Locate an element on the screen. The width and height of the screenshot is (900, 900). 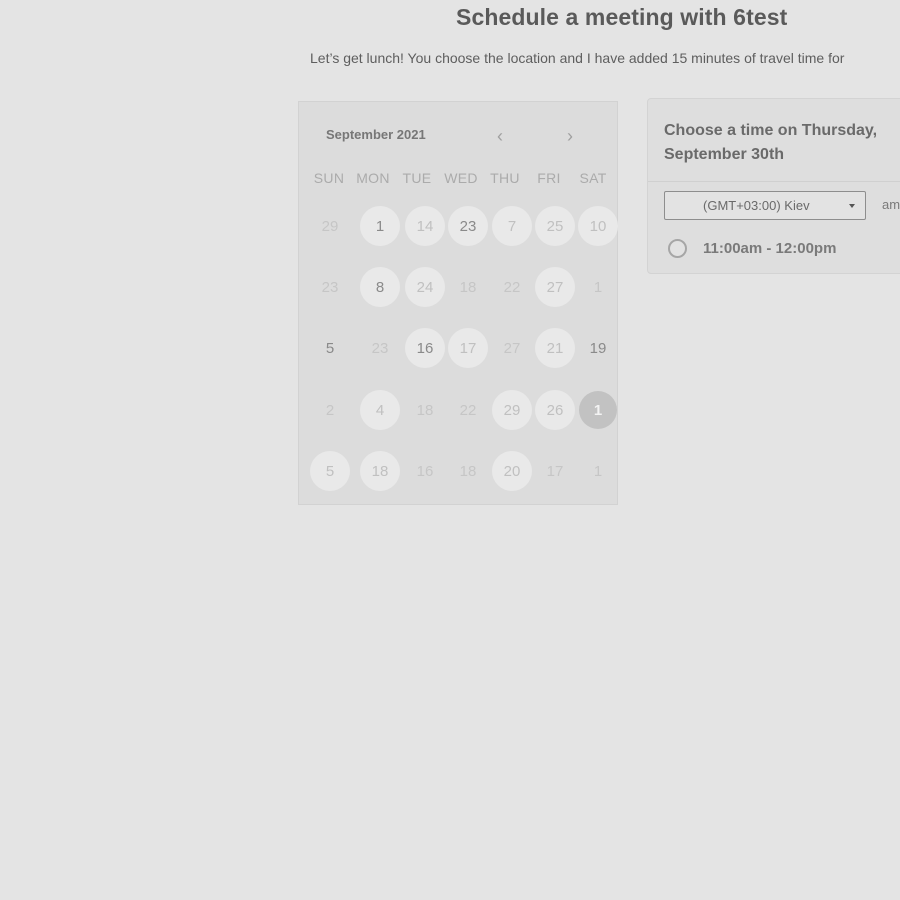
time-format-toggle: am is located at coordinates (891, 204).